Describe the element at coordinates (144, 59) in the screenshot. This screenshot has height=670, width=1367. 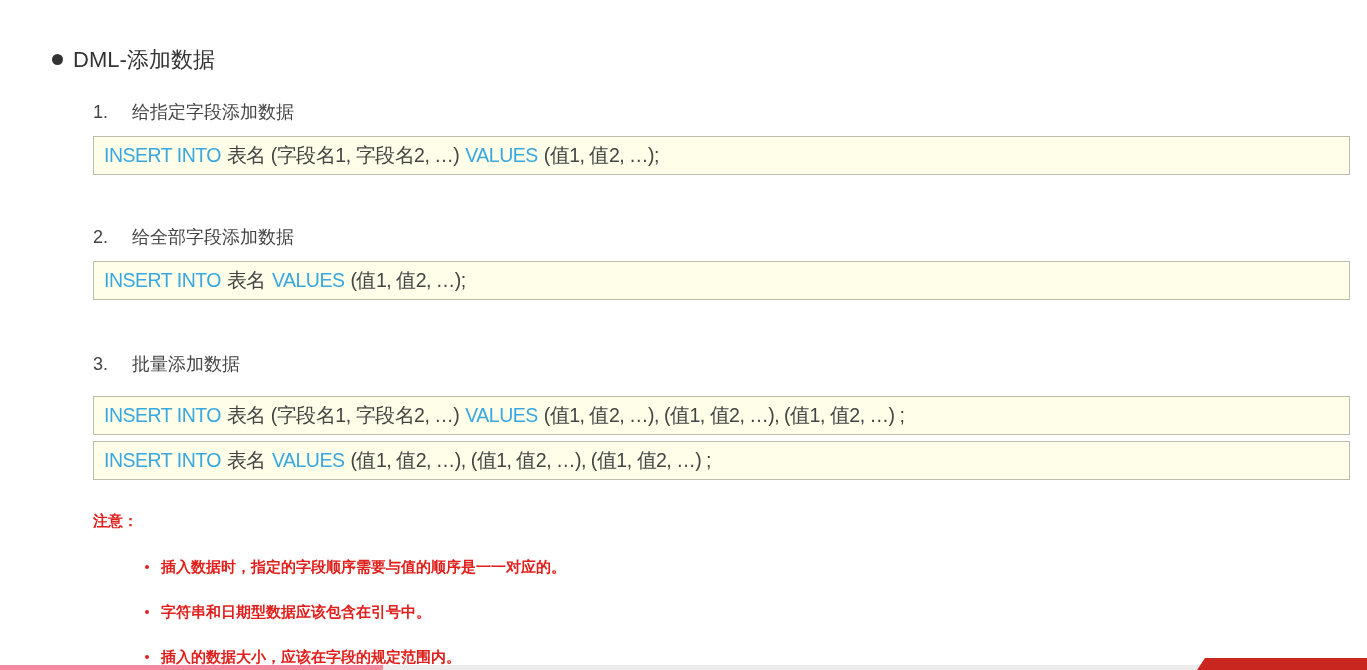
I see `slide-title: DML-添加数据` at that location.